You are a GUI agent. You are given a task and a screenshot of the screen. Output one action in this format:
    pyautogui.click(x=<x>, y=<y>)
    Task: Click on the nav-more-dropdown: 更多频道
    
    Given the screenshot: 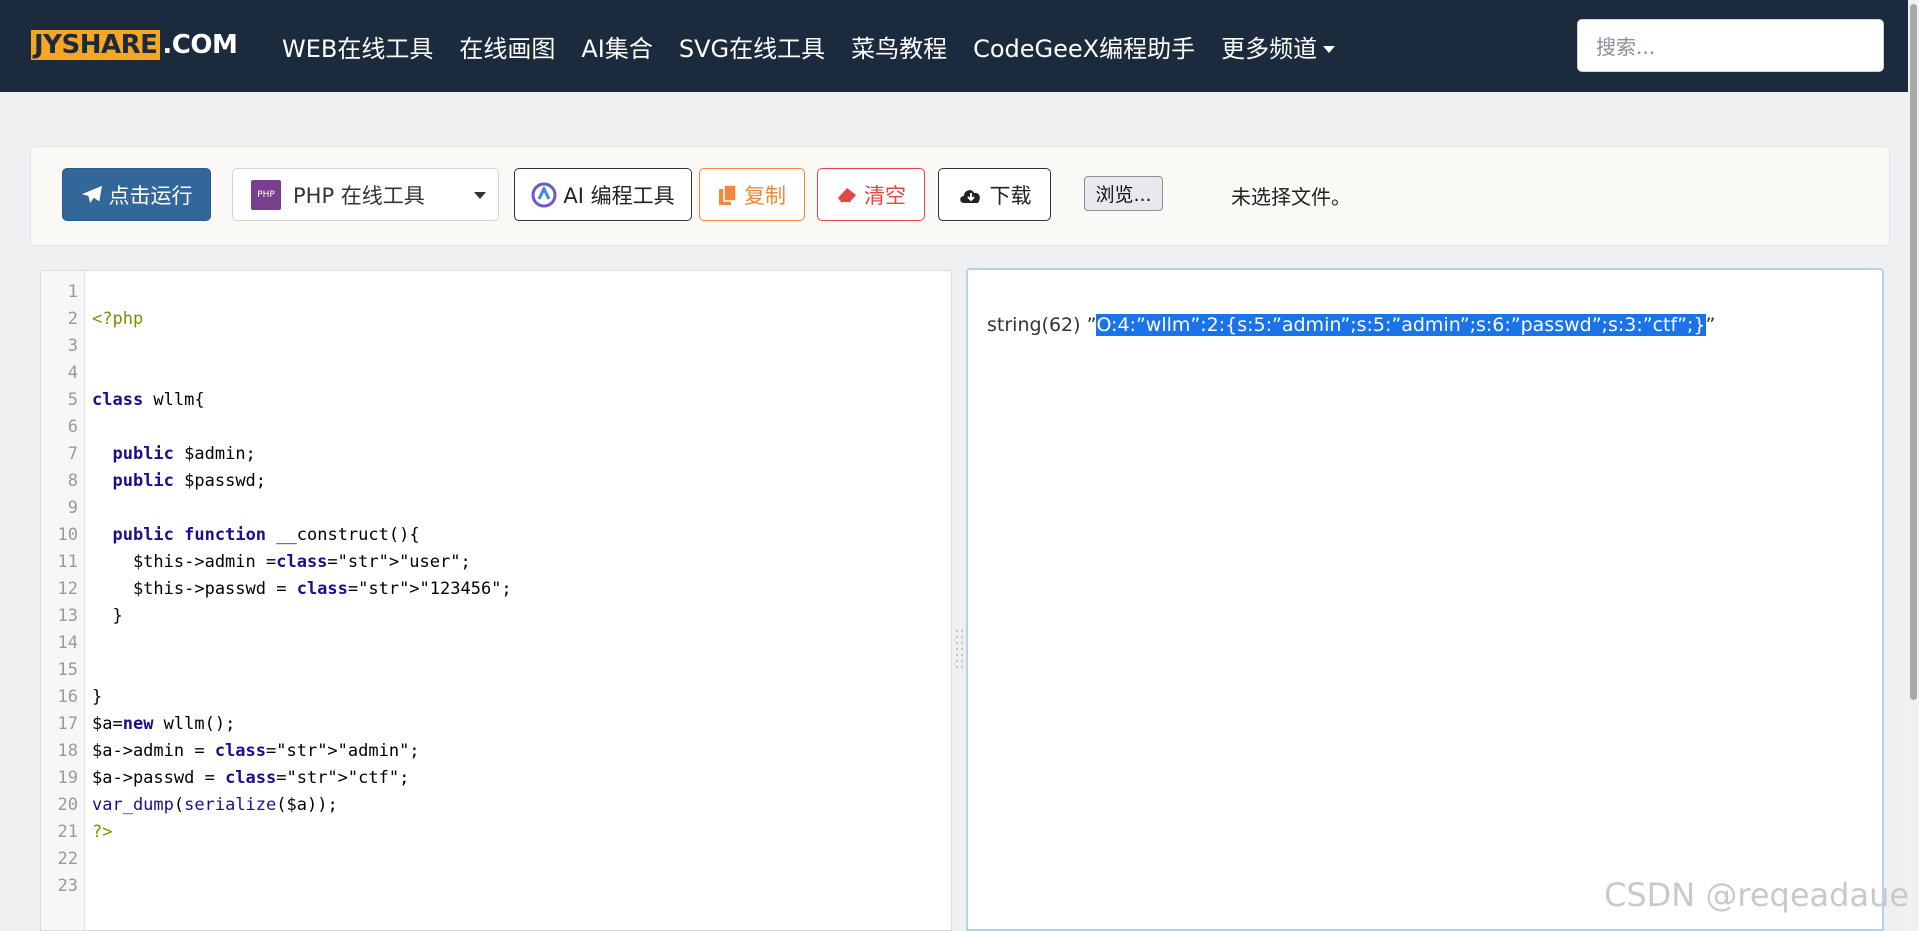 What is the action you would take?
    pyautogui.click(x=1278, y=46)
    